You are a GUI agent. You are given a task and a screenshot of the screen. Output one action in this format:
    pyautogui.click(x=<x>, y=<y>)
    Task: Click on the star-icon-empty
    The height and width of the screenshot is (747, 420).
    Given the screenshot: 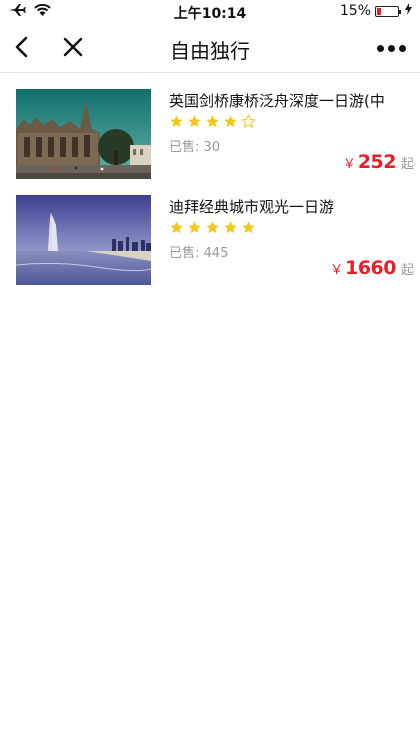 What is the action you would take?
    pyautogui.click(x=248, y=121)
    